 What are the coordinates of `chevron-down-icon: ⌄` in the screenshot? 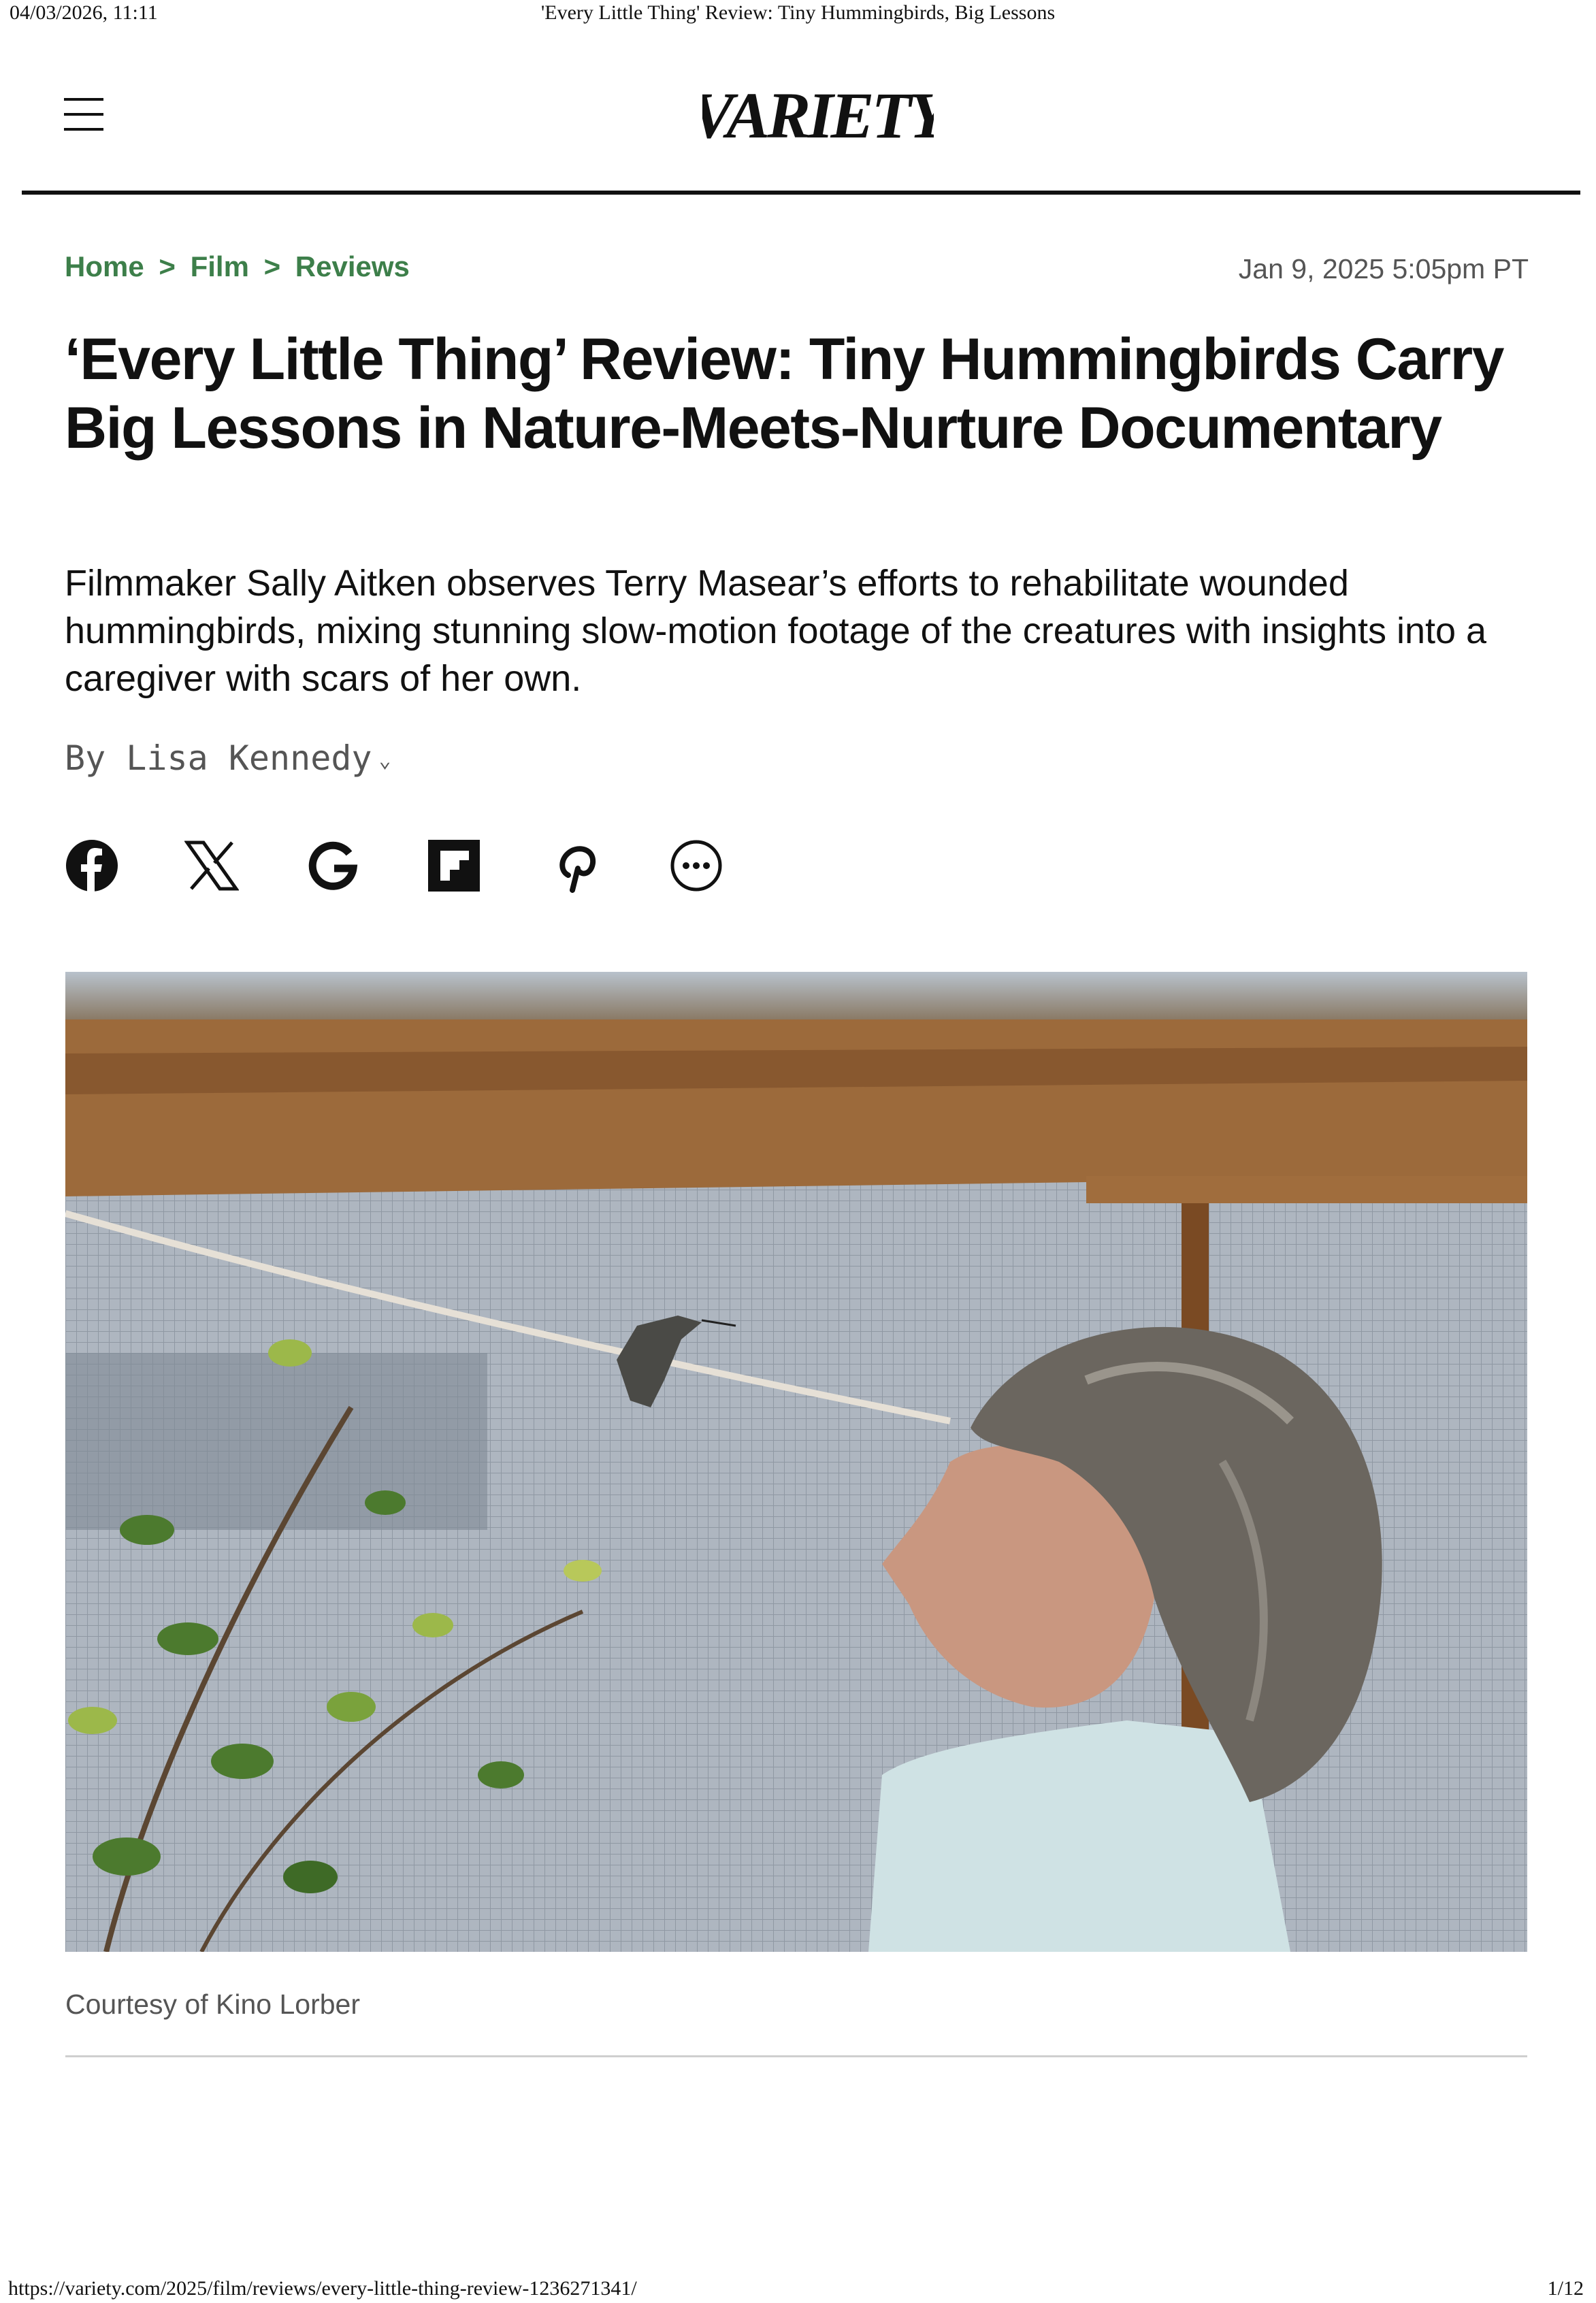 It's located at (384, 761).